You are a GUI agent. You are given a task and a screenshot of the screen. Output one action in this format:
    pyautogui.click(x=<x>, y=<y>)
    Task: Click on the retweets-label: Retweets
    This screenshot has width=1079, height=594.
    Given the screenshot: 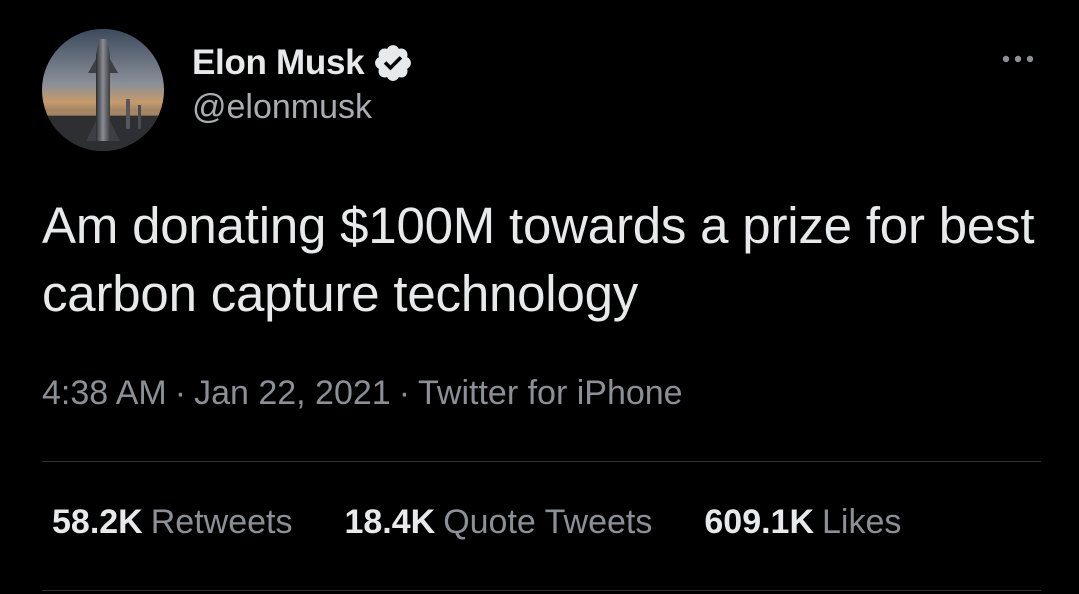 What is the action you would take?
    pyautogui.click(x=221, y=522)
    